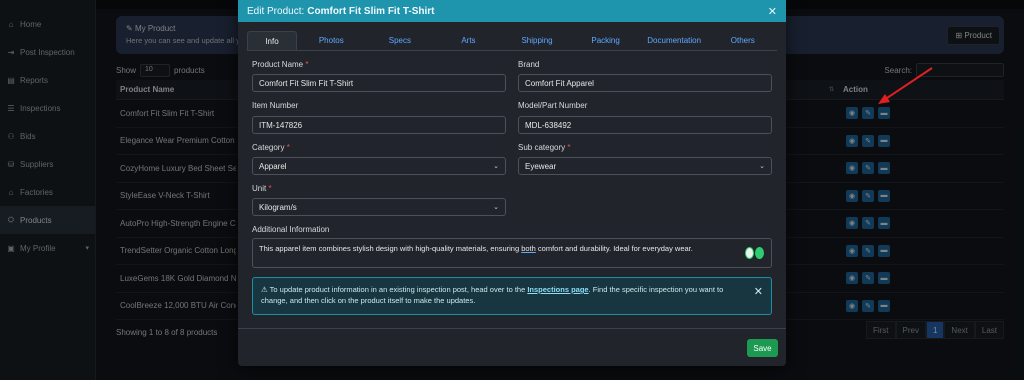  I want to click on unit-label: Unit *, so click(262, 188).